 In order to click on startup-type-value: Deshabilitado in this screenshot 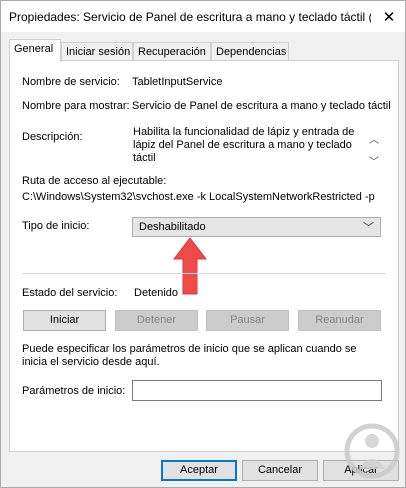, I will do `click(172, 227)`.